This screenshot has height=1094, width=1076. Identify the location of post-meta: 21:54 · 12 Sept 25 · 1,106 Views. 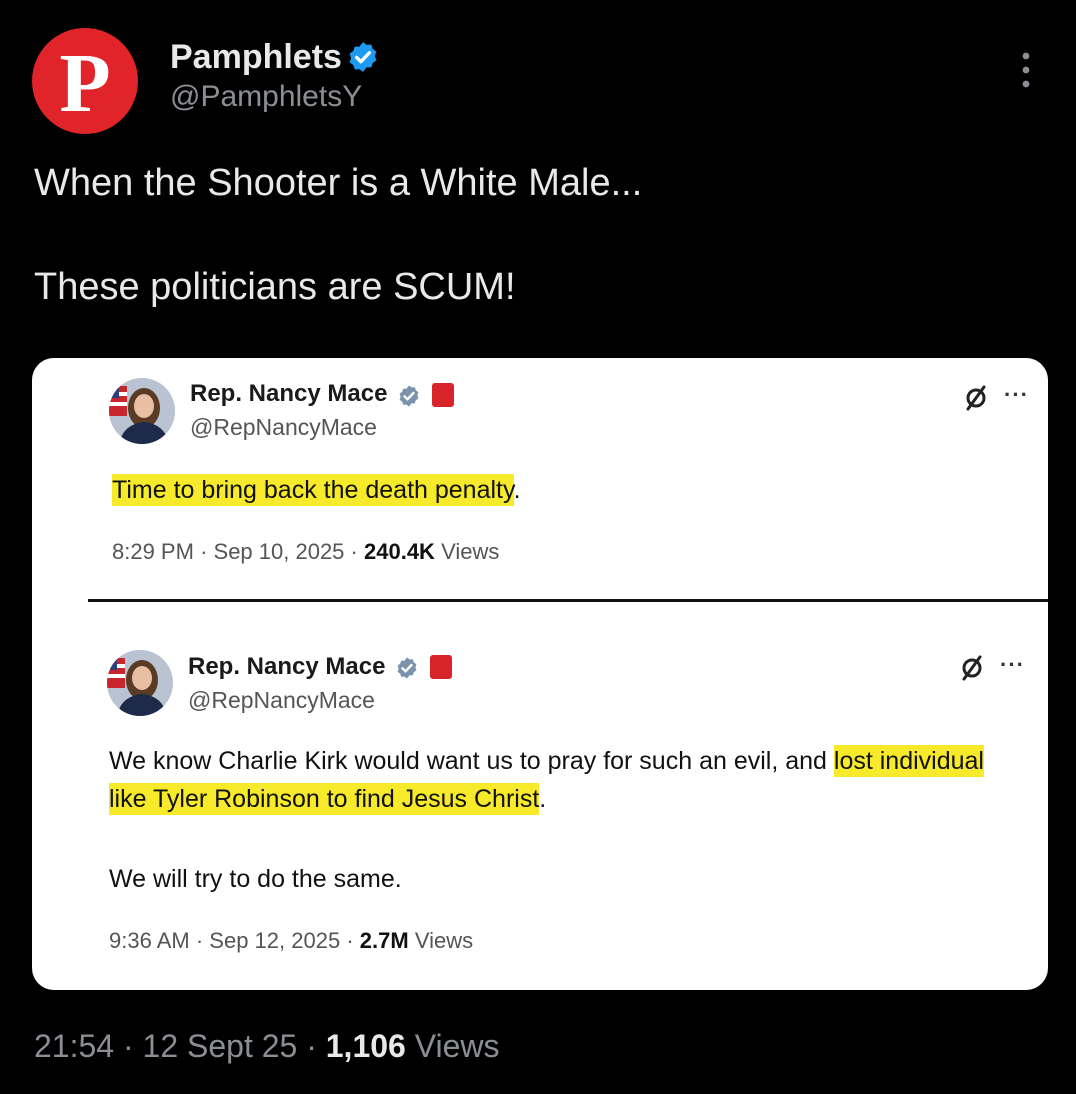
(267, 1046).